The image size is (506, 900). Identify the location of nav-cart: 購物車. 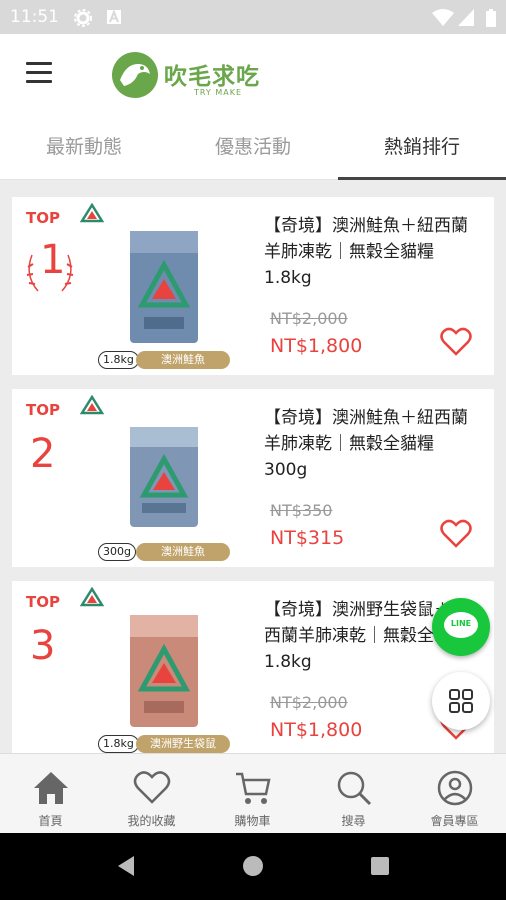
(252, 794).